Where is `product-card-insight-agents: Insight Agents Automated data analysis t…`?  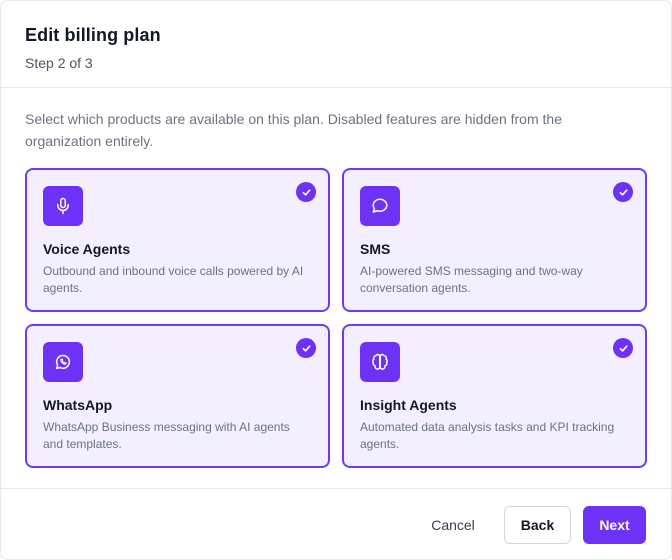 product-card-insight-agents: Insight Agents Automated data analysis t… is located at coordinates (494, 396).